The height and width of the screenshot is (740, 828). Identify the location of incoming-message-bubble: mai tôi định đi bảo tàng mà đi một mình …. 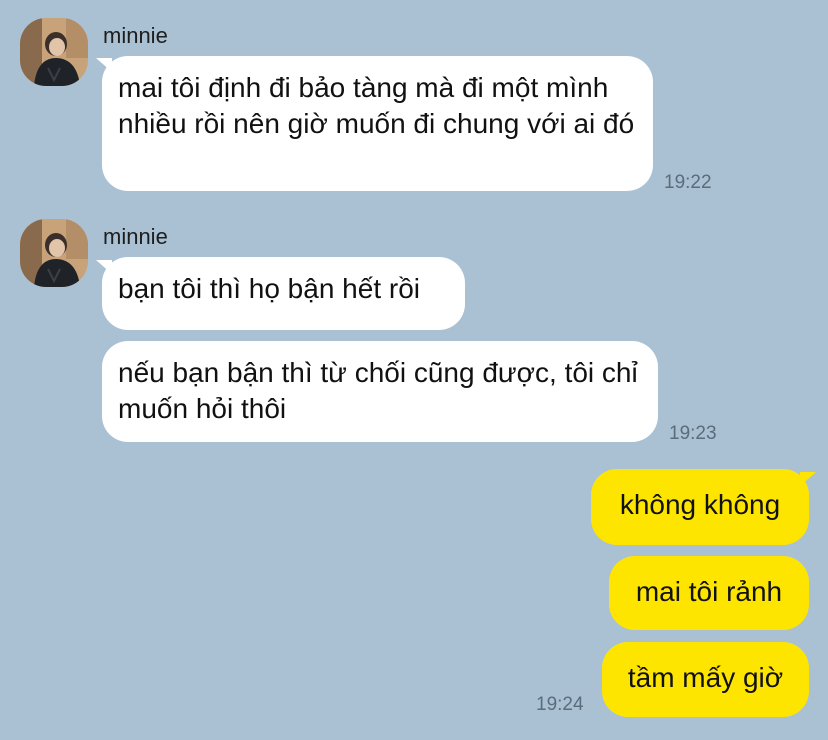
(377, 123).